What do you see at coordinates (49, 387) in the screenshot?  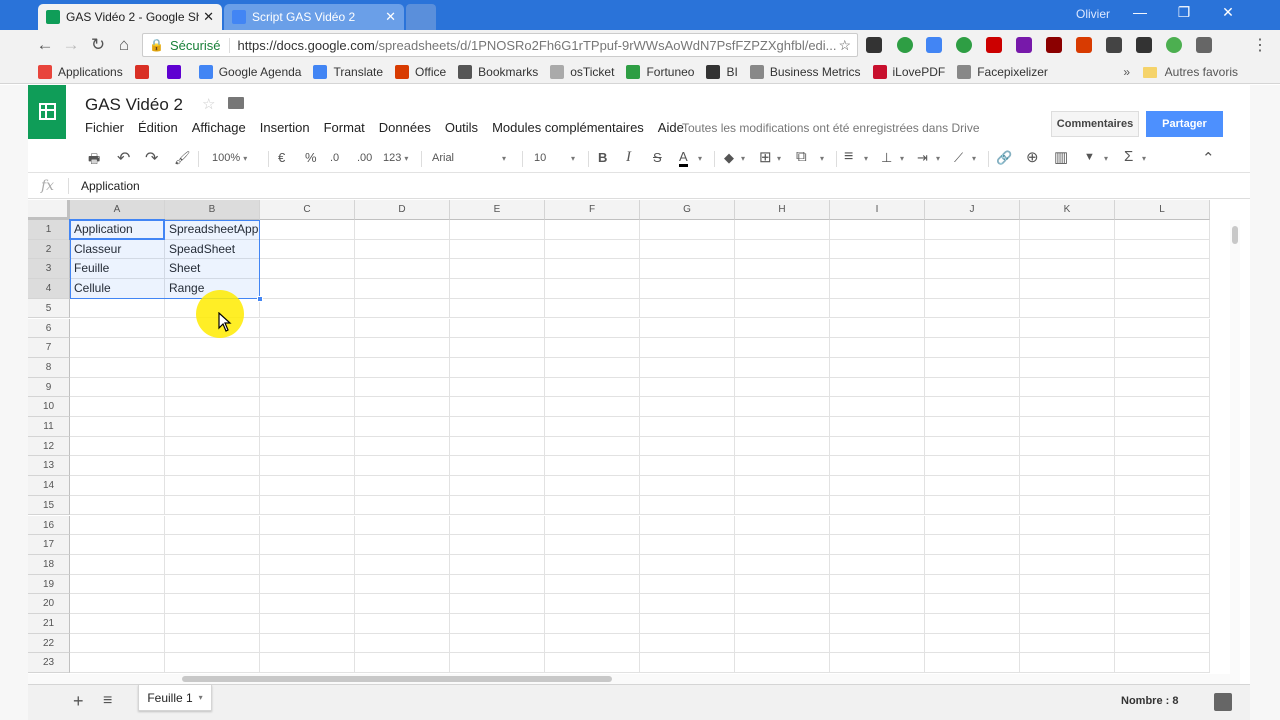 I see `row-header: 9` at bounding box center [49, 387].